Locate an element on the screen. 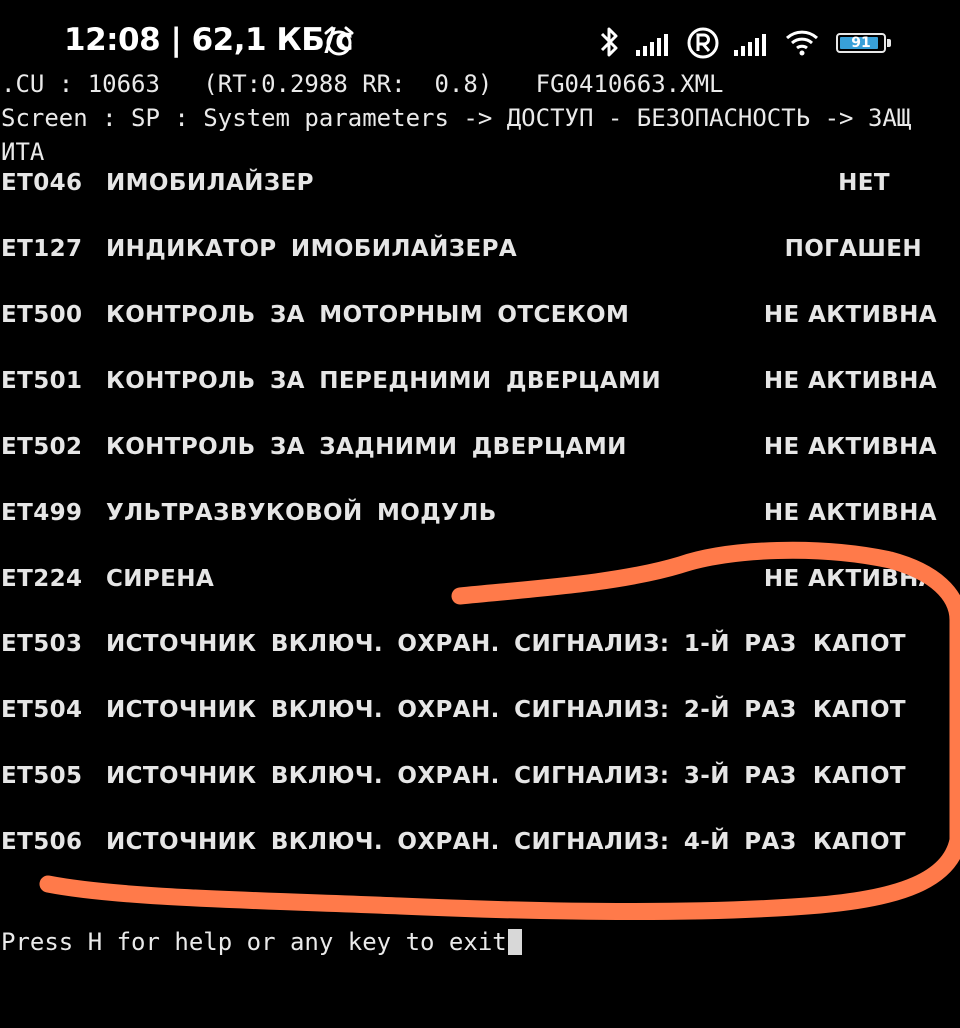 This screenshot has height=1028, width=960. text-cursor is located at coordinates (514, 942).